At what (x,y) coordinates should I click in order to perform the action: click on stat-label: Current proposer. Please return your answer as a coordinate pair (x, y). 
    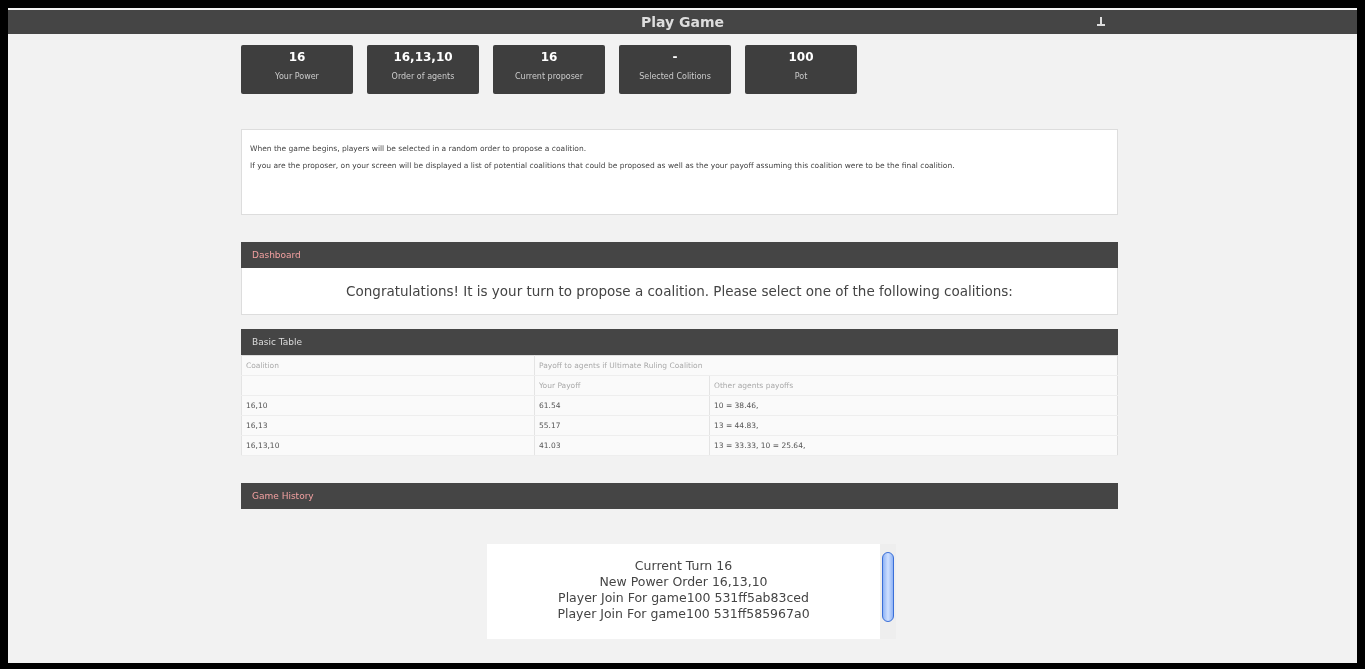
    Looking at the image, I should click on (549, 76).